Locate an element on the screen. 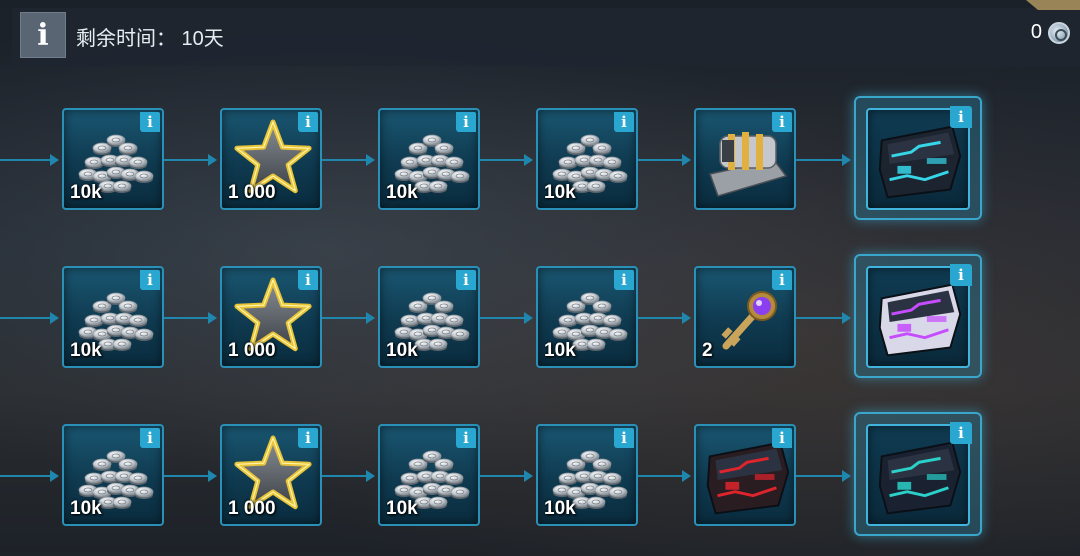 Image resolution: width=1080 pixels, height=556 pixels. currency-value: 0 is located at coordinates (1036, 32).